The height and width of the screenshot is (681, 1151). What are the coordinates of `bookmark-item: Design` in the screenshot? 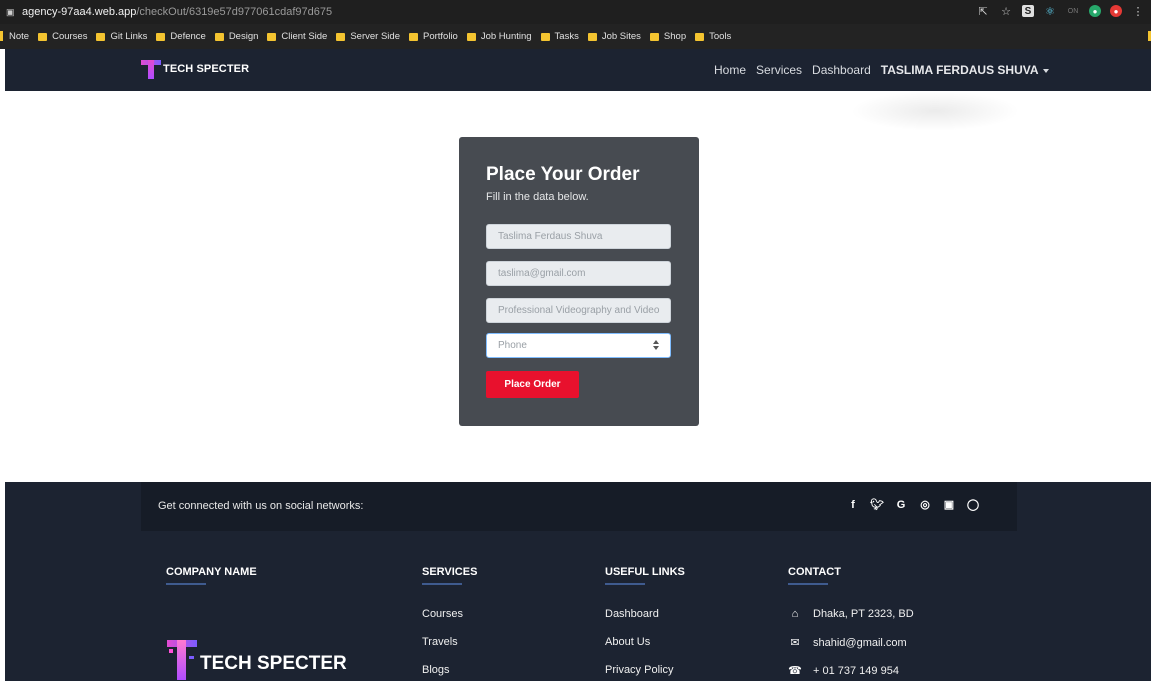 It's located at (236, 36).